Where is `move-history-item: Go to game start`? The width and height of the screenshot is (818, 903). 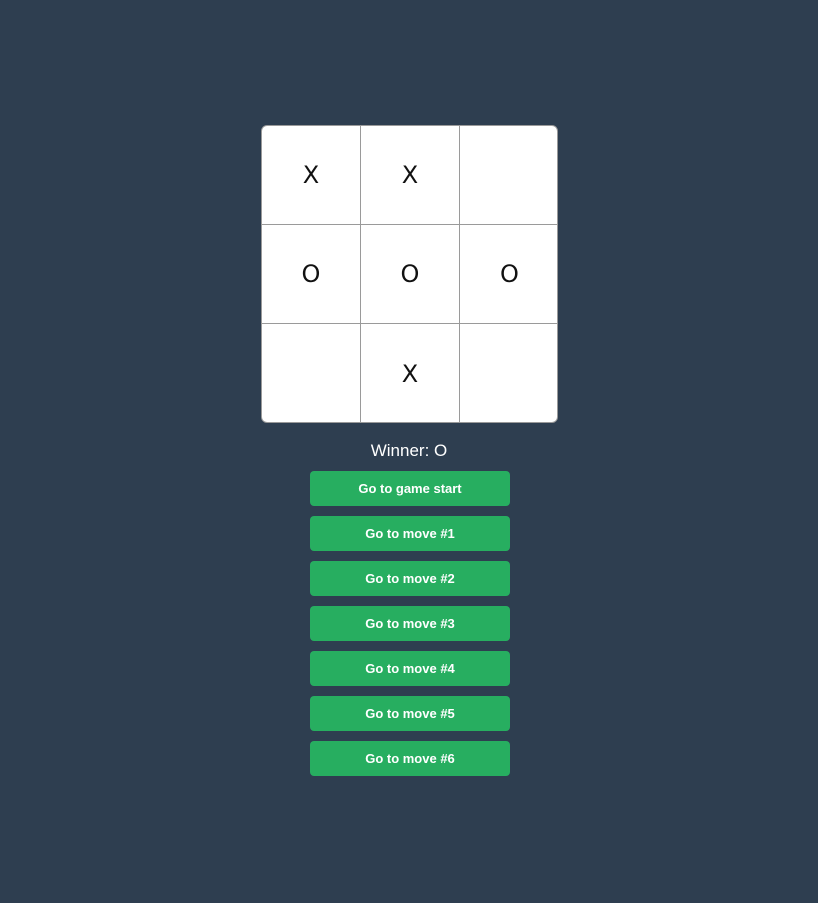
move-history-item: Go to game start is located at coordinates (410, 488).